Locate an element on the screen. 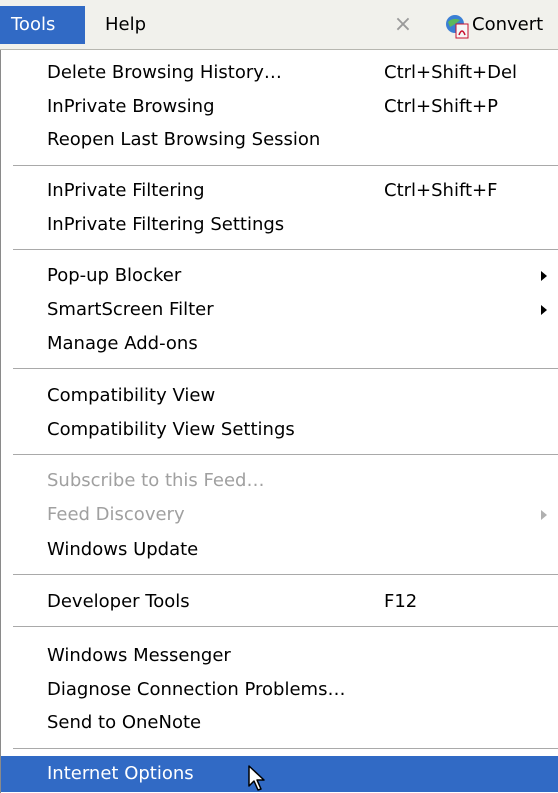 This screenshot has width=558, height=793. menu-item-developer-tools: Developer Tools F12 is located at coordinates (279, 602).